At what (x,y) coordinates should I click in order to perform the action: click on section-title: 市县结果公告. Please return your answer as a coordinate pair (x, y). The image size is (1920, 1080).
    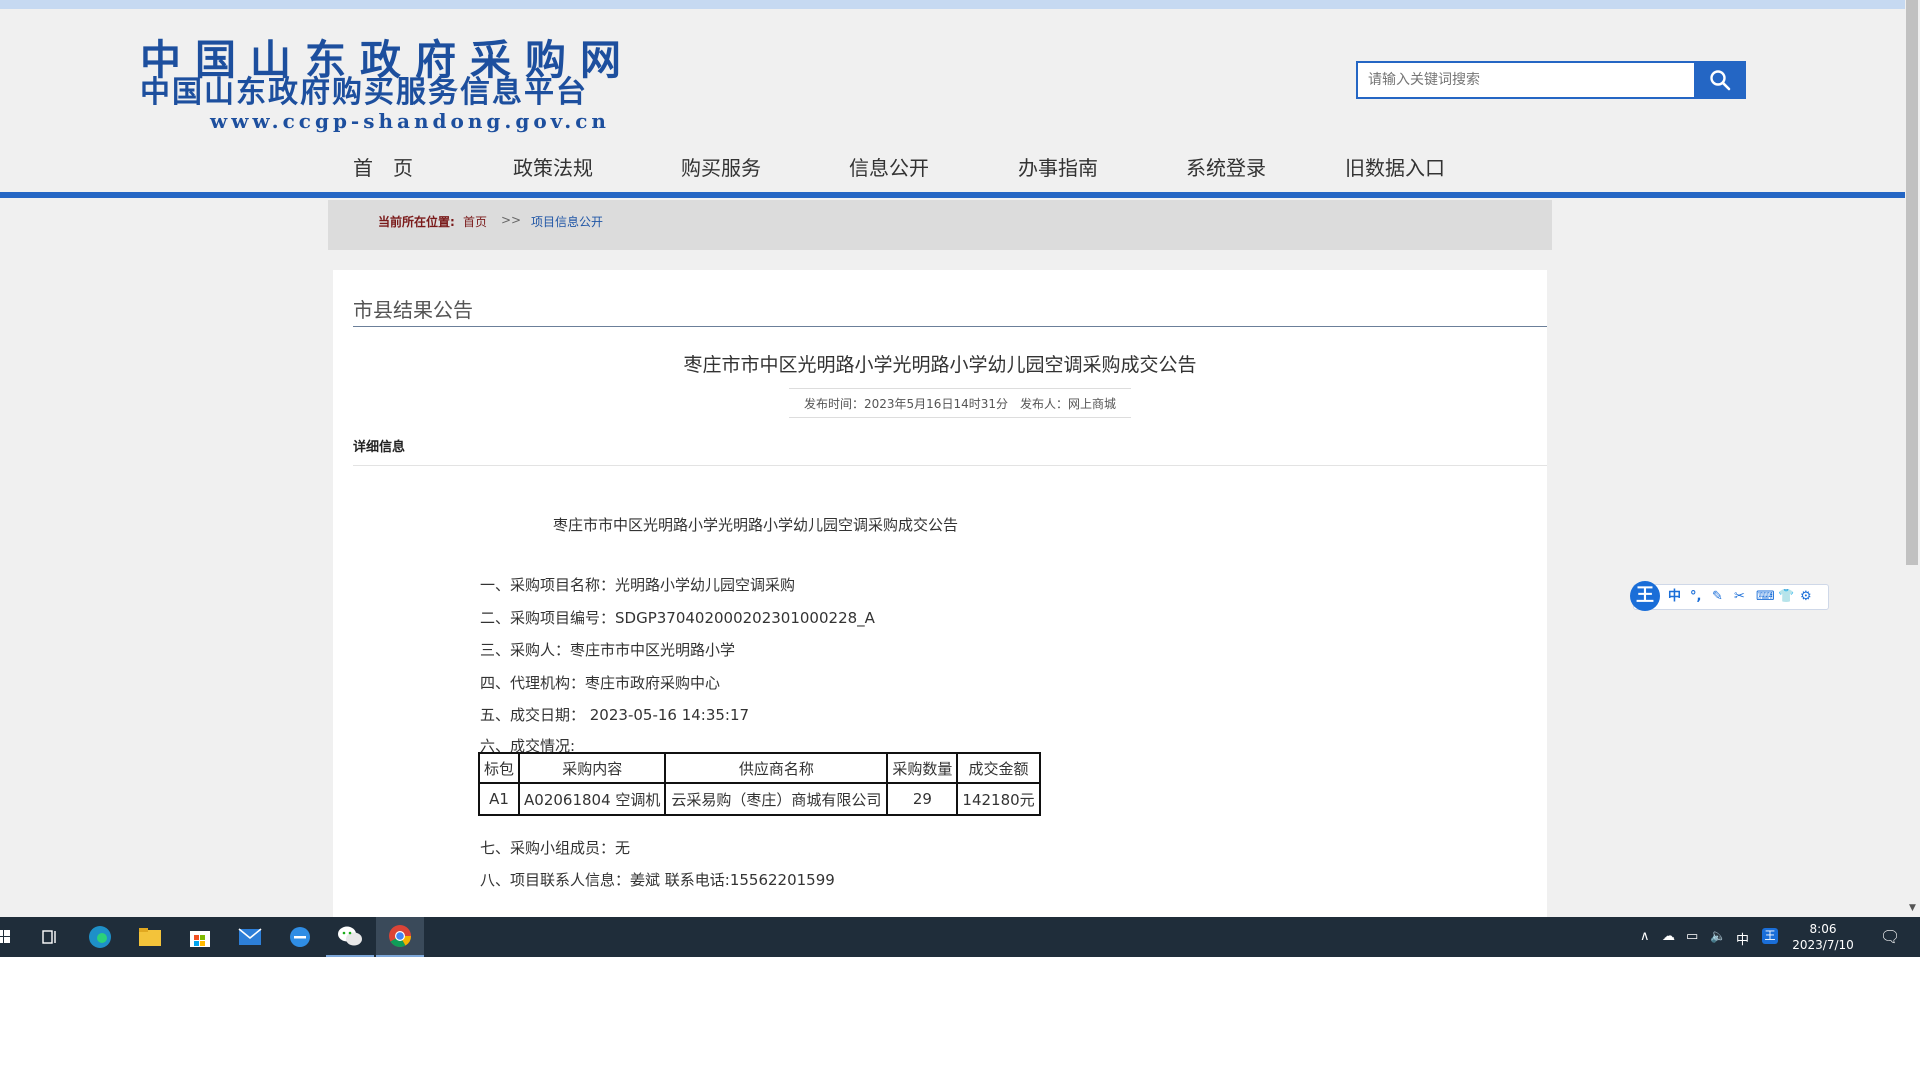
    Looking at the image, I should click on (413, 310).